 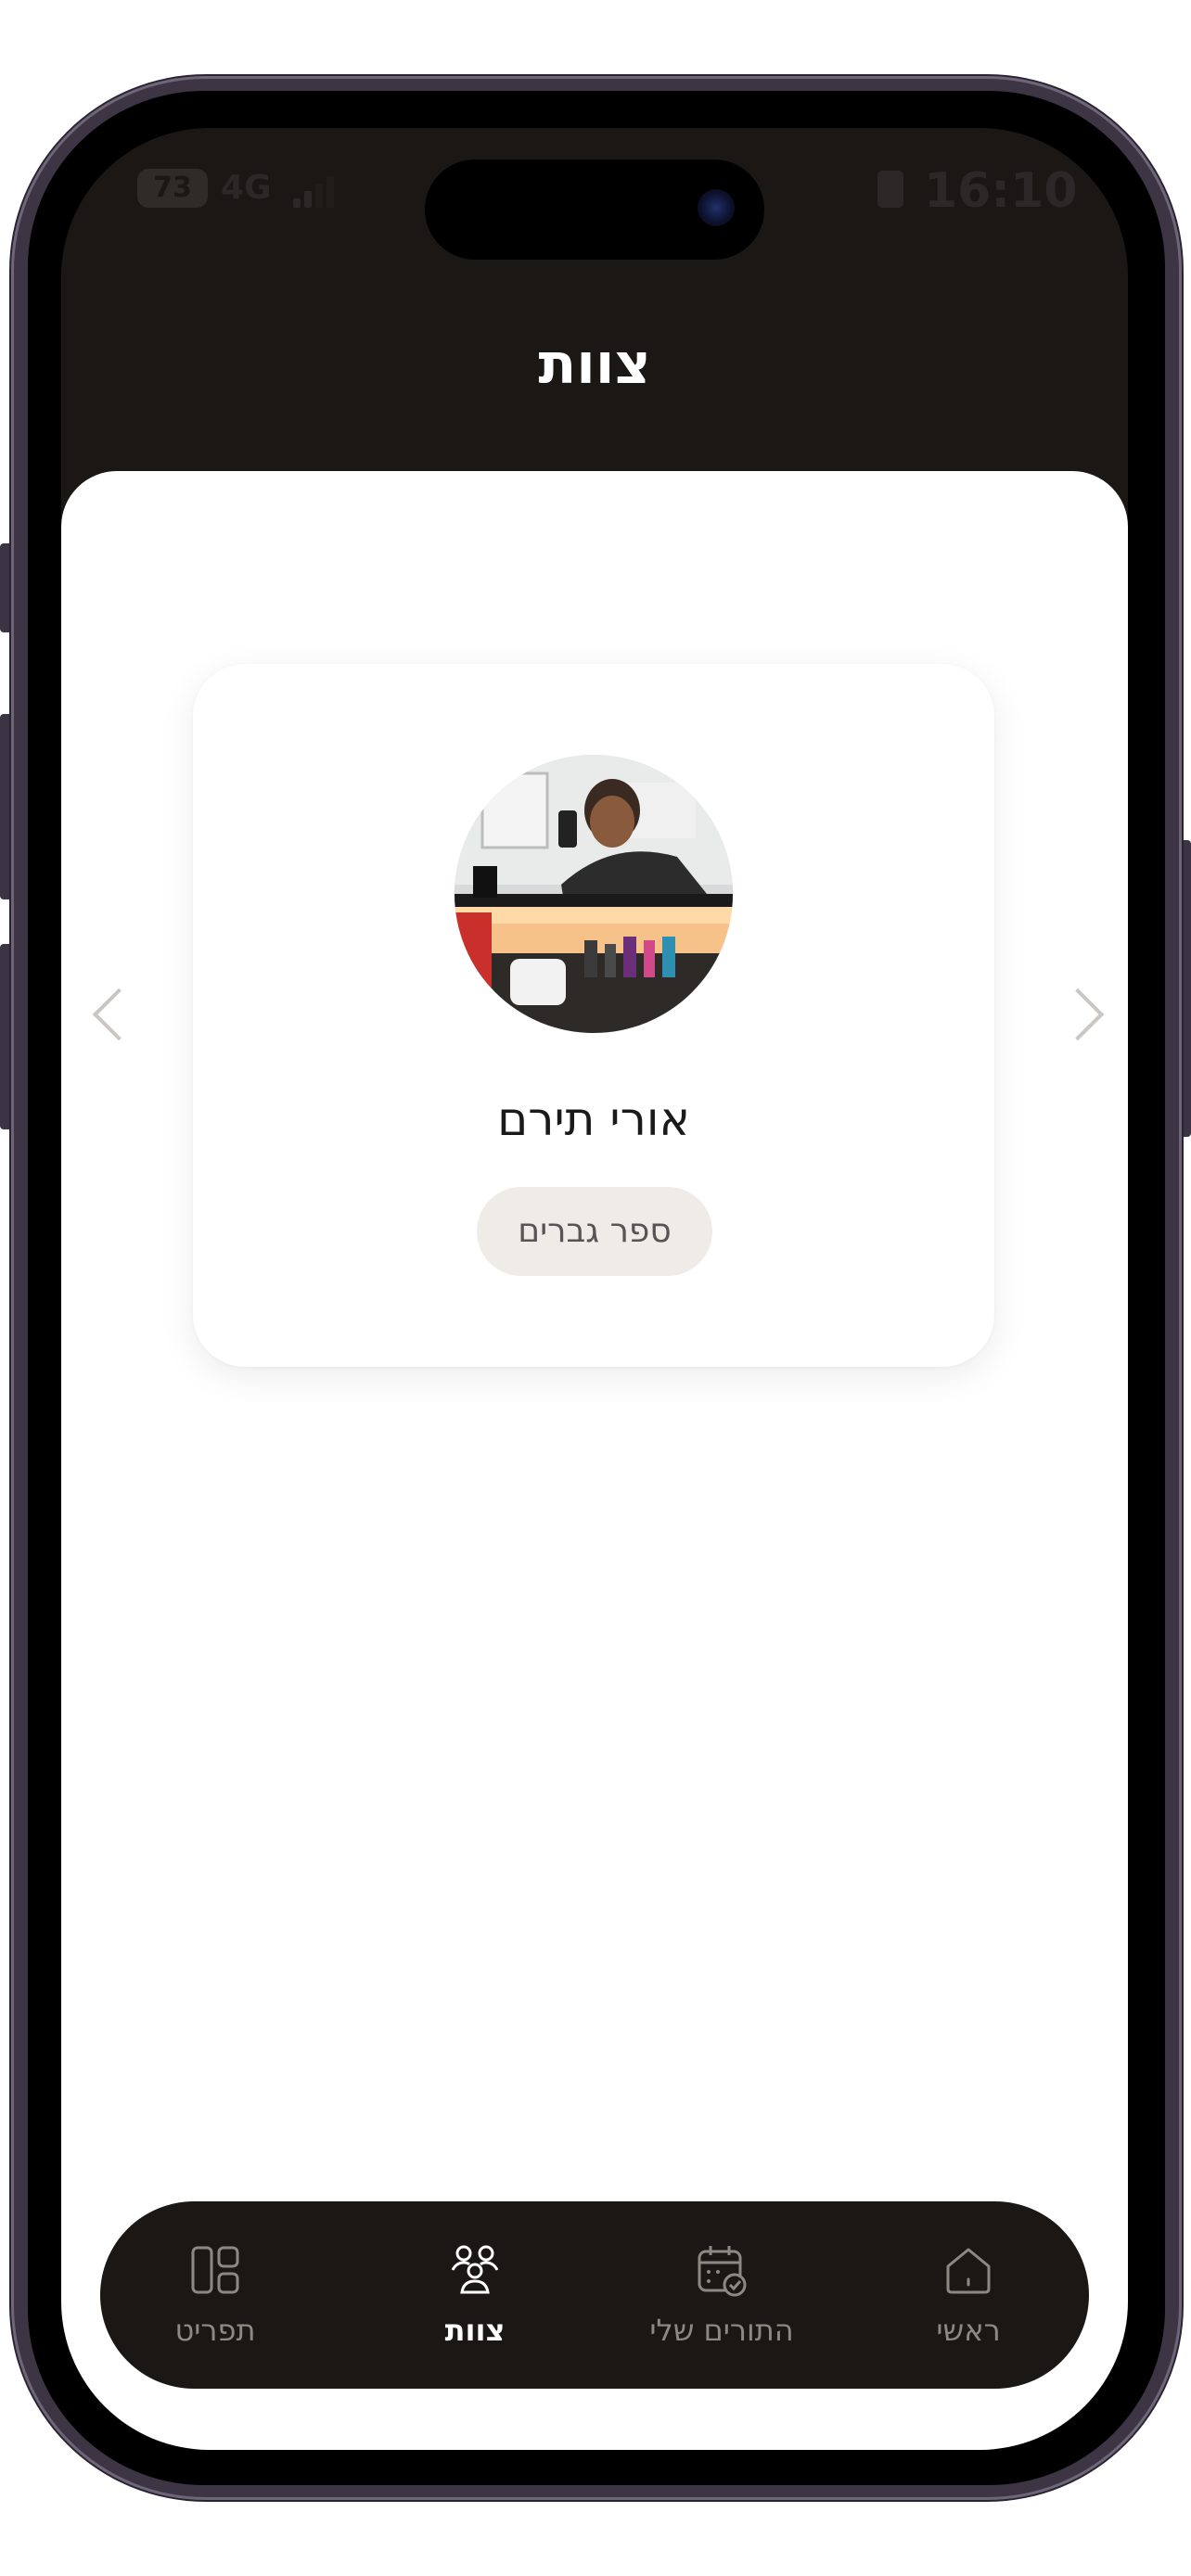 What do you see at coordinates (594, 2295) in the screenshot?
I see `bottom-navigation: תפריט צוות התורים שלי ראשי` at bounding box center [594, 2295].